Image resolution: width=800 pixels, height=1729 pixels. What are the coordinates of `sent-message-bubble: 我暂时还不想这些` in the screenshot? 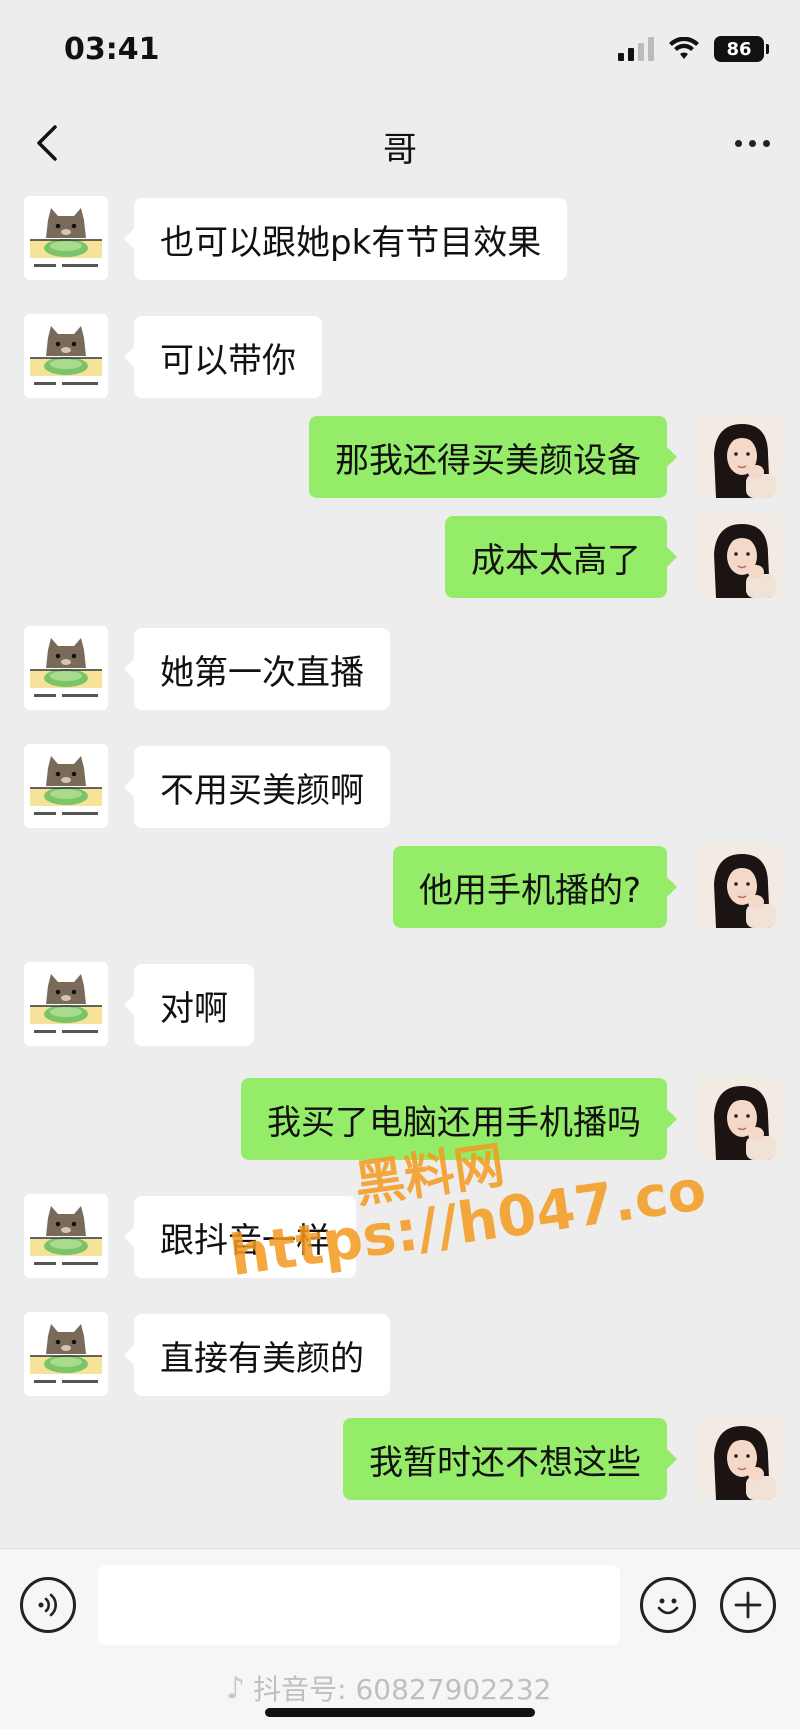 It's located at (510, 1459).